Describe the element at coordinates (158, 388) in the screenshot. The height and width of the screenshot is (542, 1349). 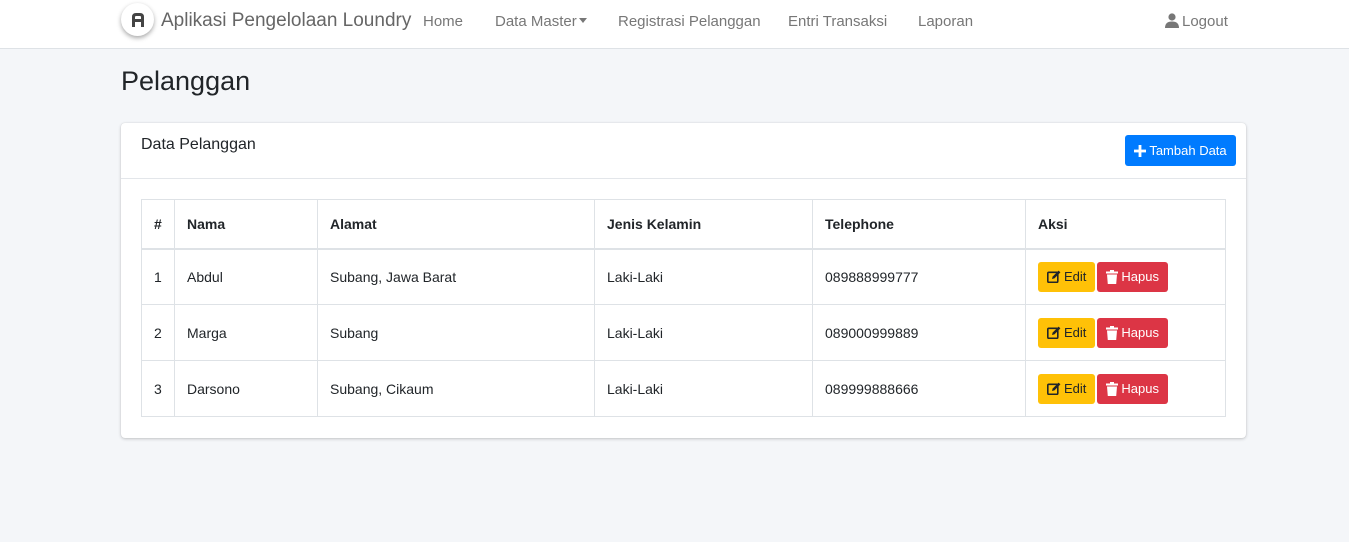
I see `cell-no: 3` at that location.